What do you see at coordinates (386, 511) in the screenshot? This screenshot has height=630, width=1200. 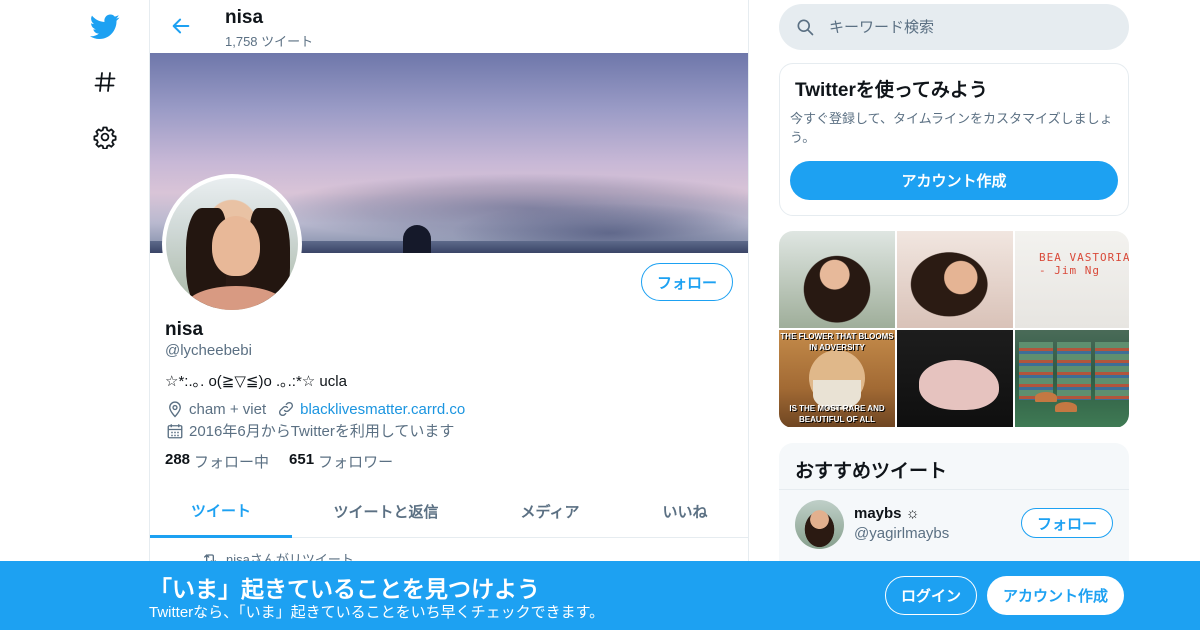 I see `tab-tweets-and-replies: ツイートと返信` at bounding box center [386, 511].